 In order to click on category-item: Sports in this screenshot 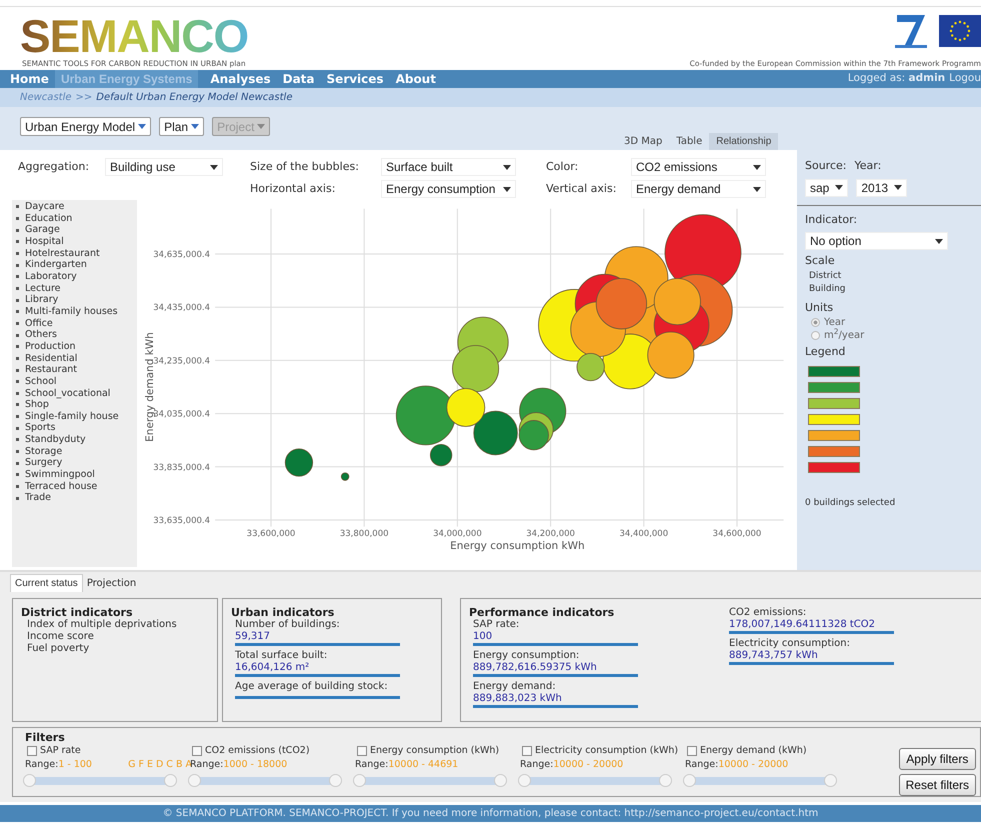, I will do `click(40, 428)`.